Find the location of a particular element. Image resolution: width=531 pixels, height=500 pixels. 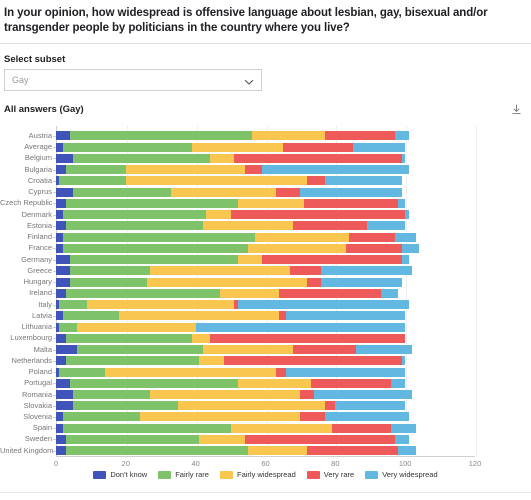

download-icon is located at coordinates (516, 109).